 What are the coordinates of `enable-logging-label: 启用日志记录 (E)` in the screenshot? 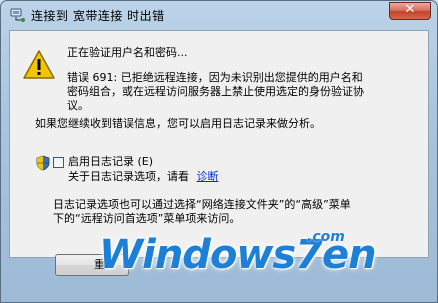 It's located at (110, 162).